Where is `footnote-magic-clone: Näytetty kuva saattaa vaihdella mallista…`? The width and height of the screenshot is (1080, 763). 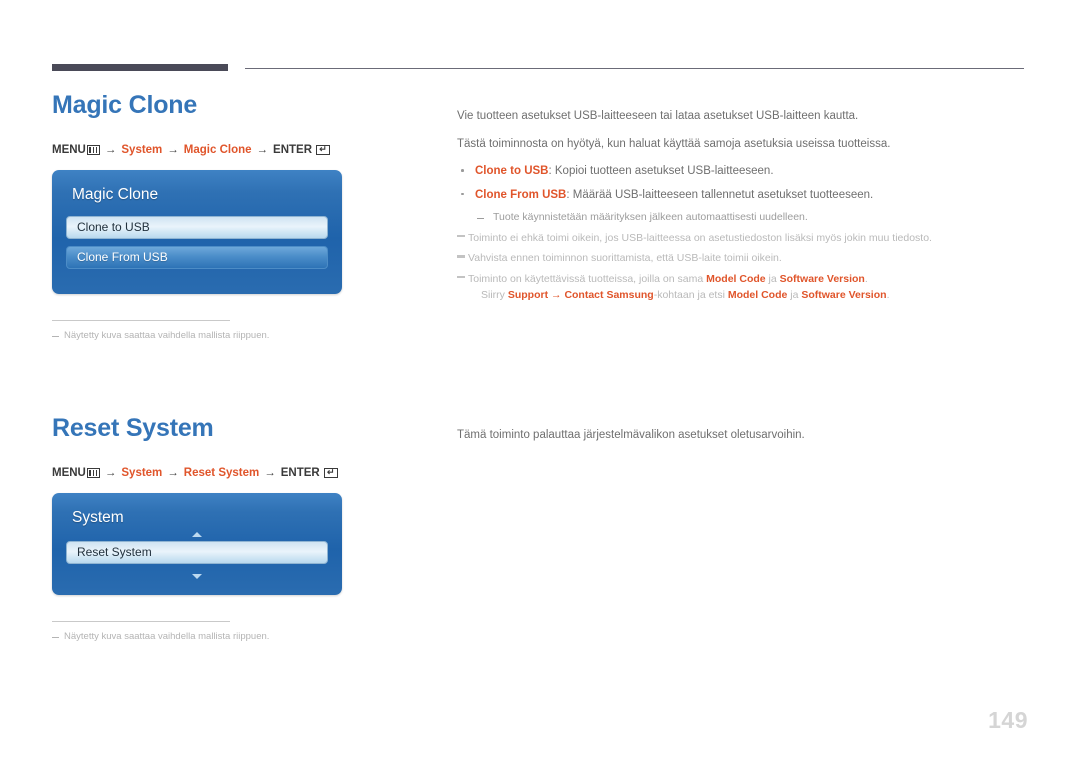 footnote-magic-clone: Näytetty kuva saattaa vaihdella mallista… is located at coordinates (197, 330).